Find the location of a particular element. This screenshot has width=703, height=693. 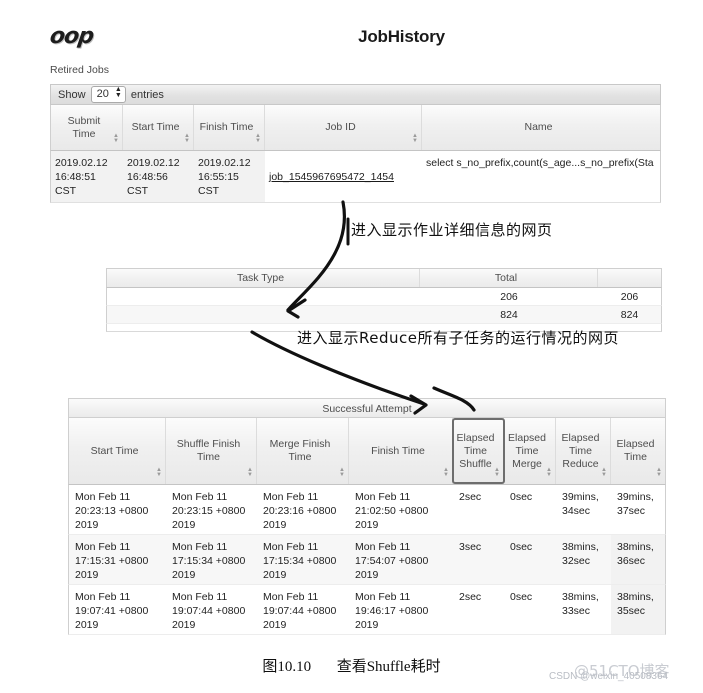

figure-caption: 图10.10 查看Shuffle耗时 is located at coordinates (351, 665).